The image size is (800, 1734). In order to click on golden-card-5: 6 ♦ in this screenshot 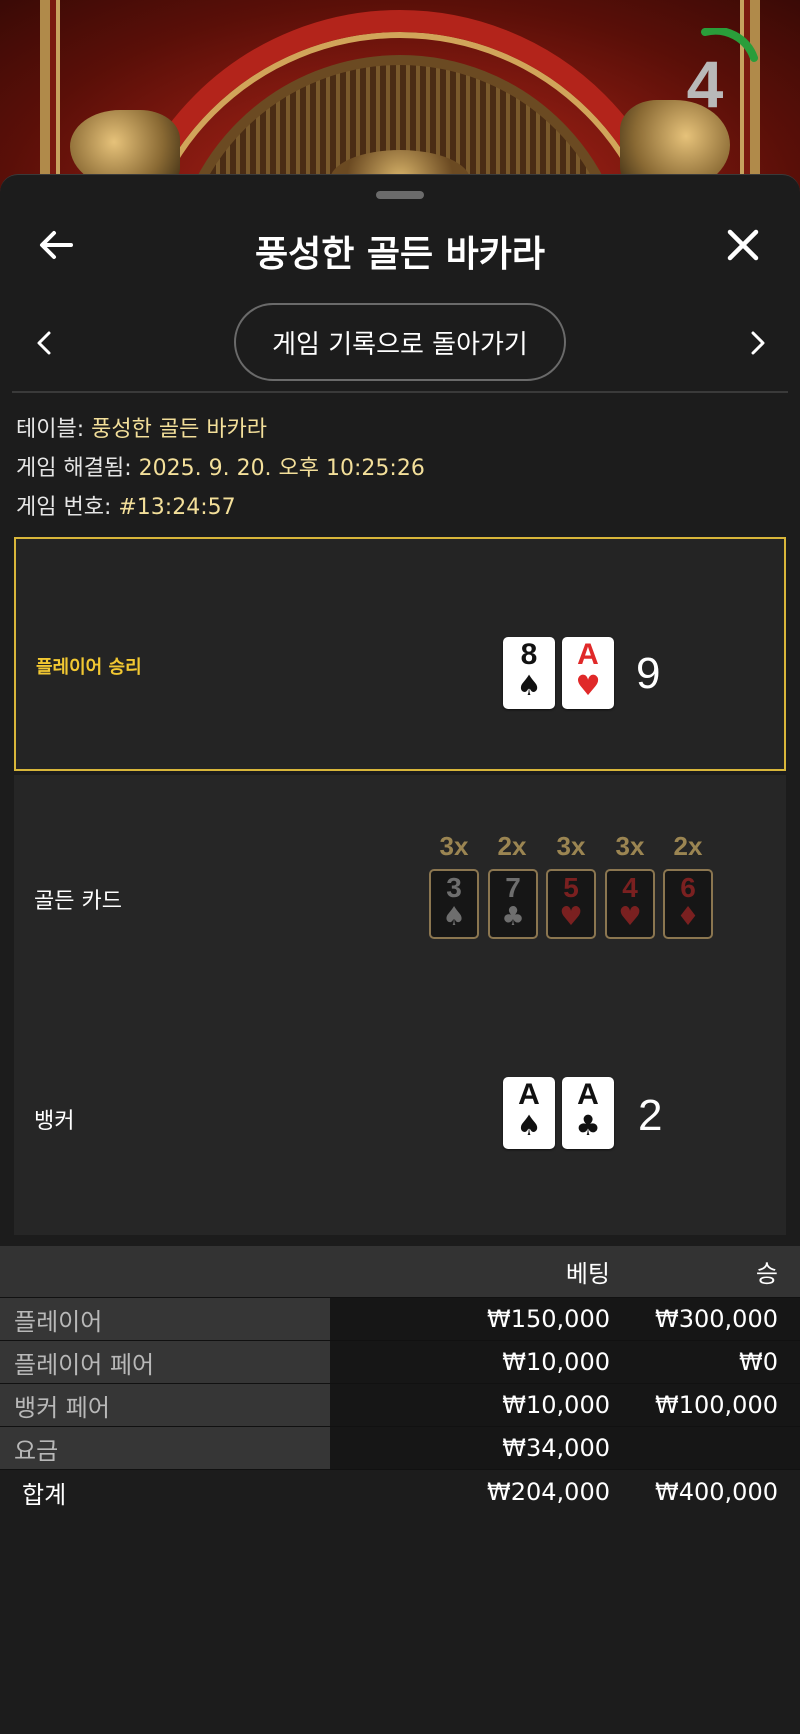, I will do `click(688, 904)`.